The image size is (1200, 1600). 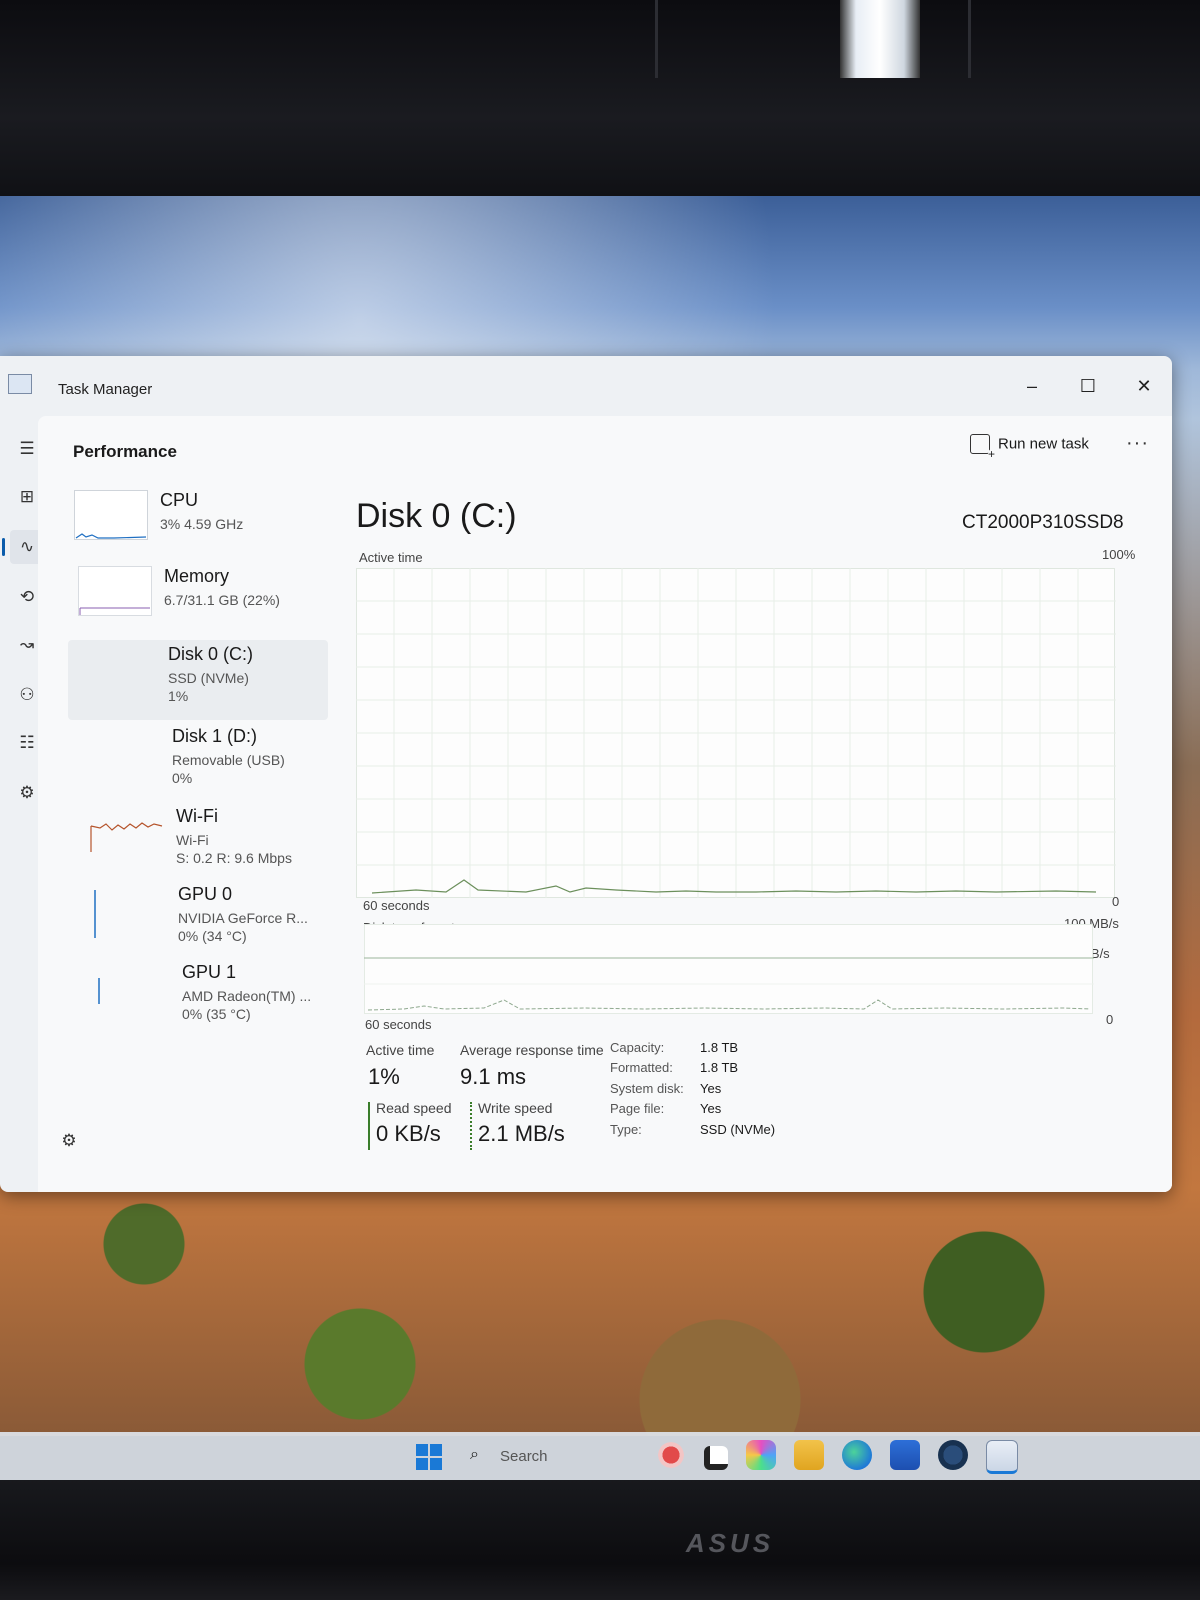 I want to click on microsoft-store-icon, so click(x=905, y=1455).